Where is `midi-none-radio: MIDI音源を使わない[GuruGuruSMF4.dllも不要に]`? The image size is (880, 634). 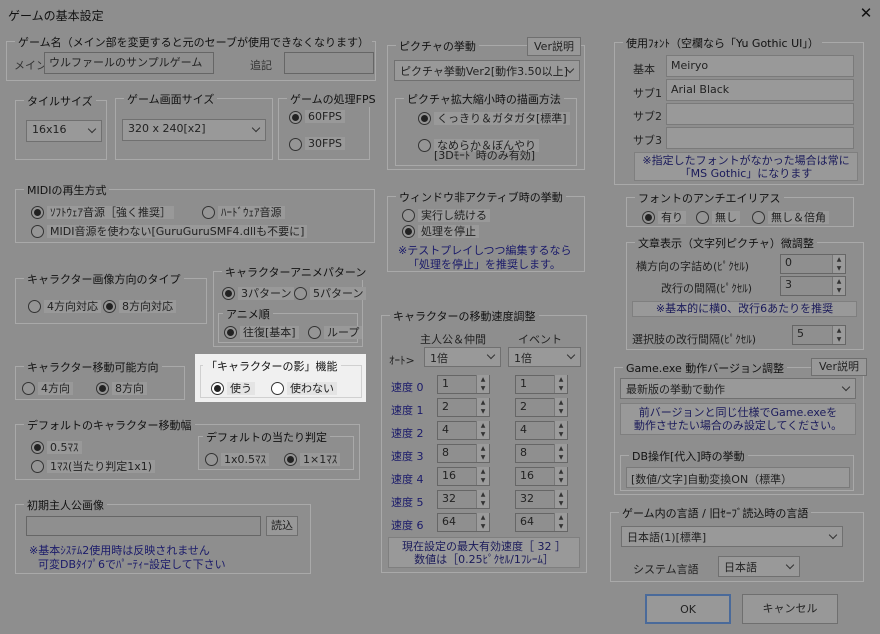 midi-none-radio: MIDI音源を使わない[GuruGuruSMF4.dllも不要に] is located at coordinates (169, 231).